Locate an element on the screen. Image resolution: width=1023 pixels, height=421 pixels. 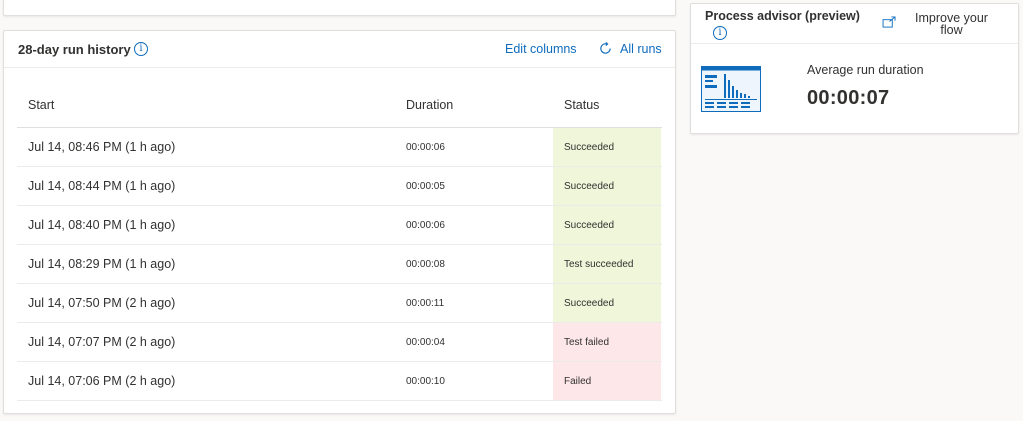
process-advisor-chart-illustration is located at coordinates (731, 89).